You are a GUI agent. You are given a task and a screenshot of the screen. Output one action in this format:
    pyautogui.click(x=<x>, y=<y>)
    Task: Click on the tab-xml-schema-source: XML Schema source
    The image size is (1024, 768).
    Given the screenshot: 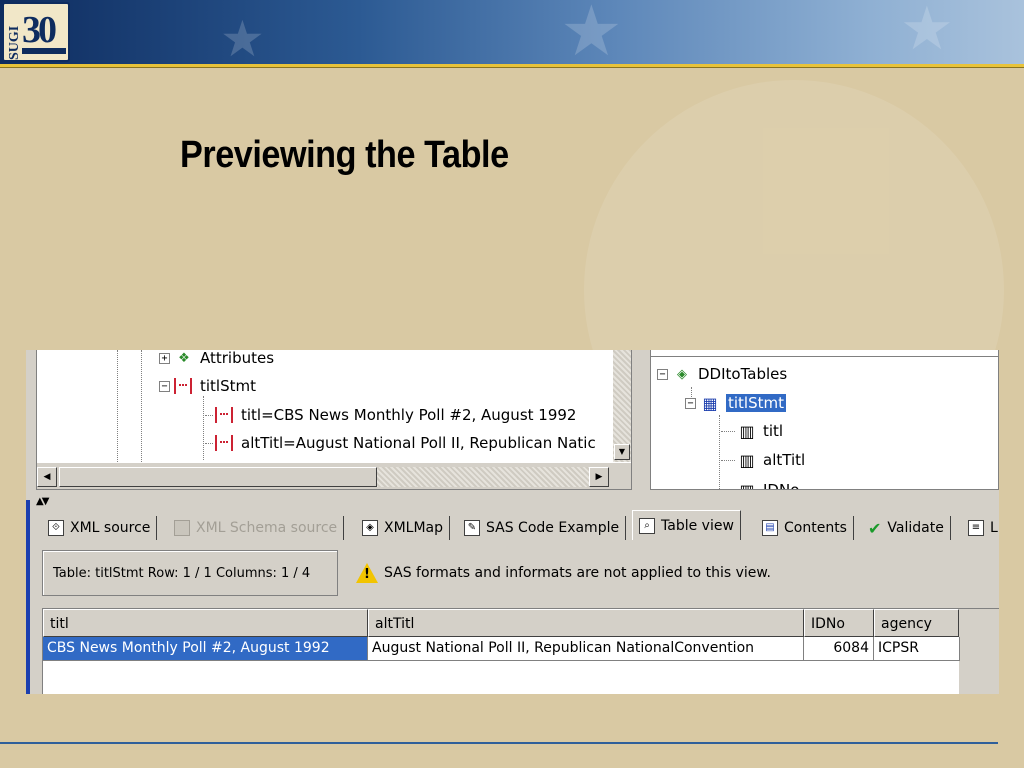 What is the action you would take?
    pyautogui.click(x=256, y=528)
    